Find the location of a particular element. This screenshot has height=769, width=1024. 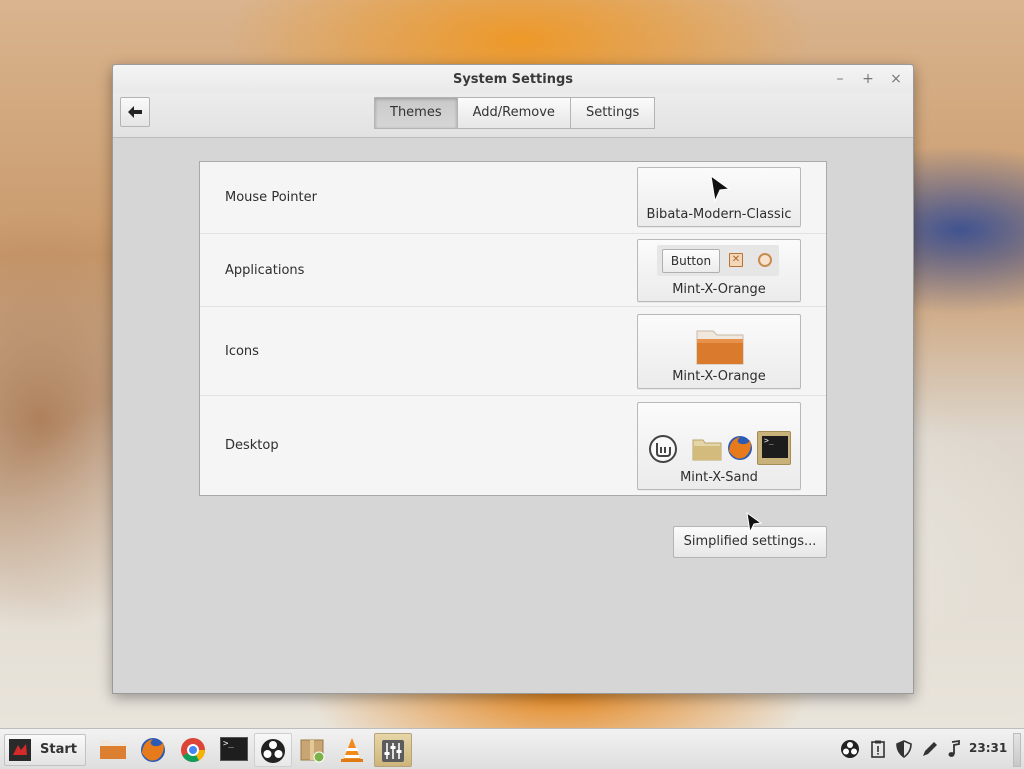

row-label: Desktop is located at coordinates (252, 445).